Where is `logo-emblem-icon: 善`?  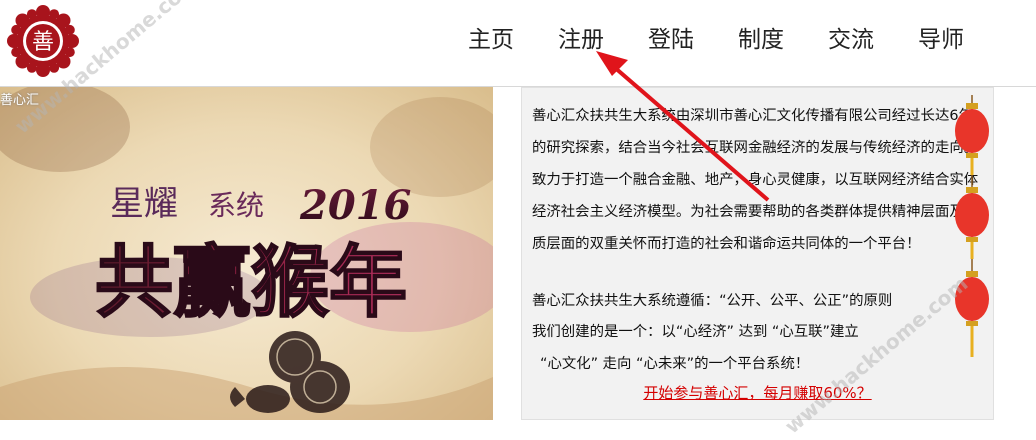
logo-emblem-icon: 善 is located at coordinates (43, 41).